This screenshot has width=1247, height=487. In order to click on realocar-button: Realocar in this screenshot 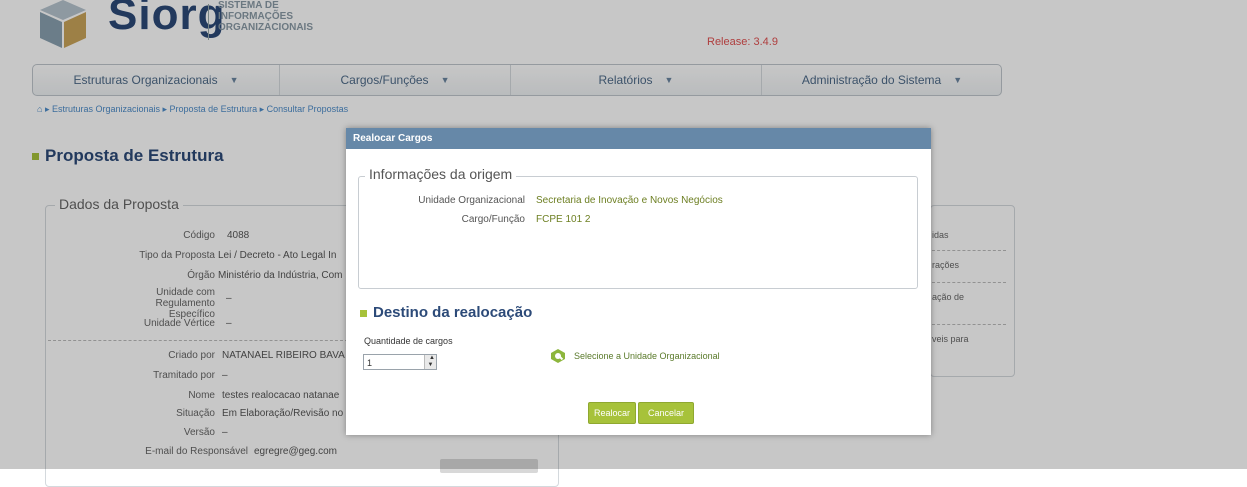, I will do `click(612, 413)`.